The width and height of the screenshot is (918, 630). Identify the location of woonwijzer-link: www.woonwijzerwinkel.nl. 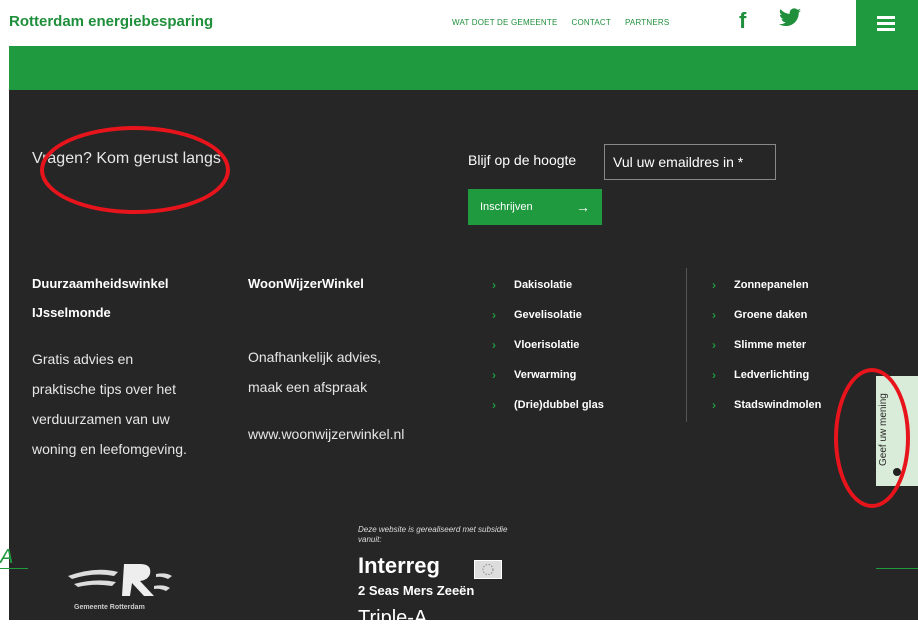
(326, 434).